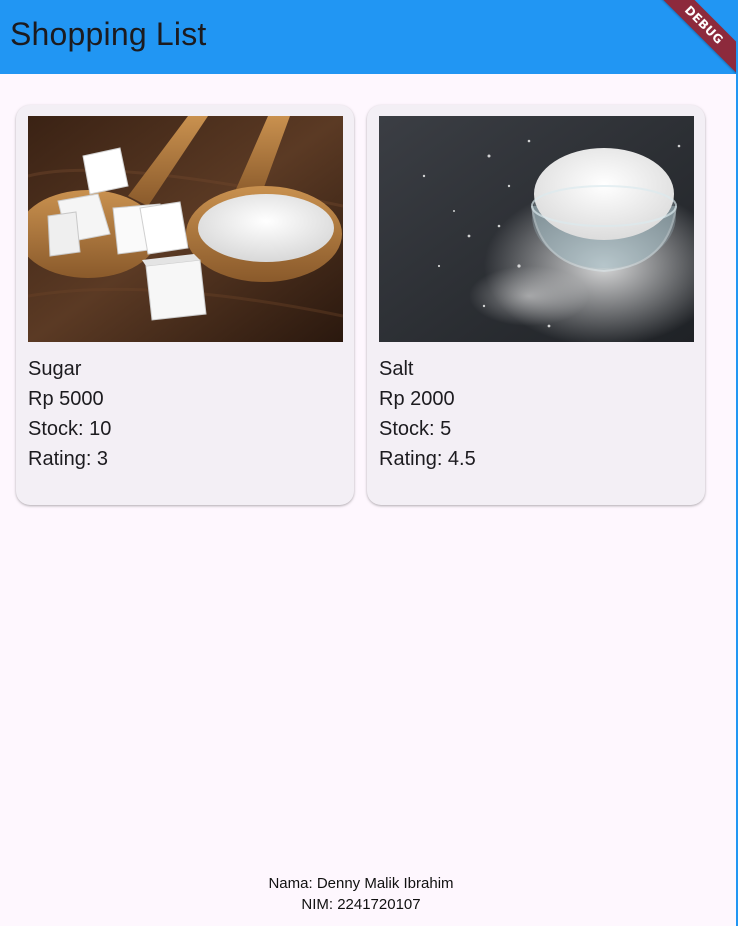 The width and height of the screenshot is (738, 926). I want to click on product-rating: Rating: 3, so click(68, 459).